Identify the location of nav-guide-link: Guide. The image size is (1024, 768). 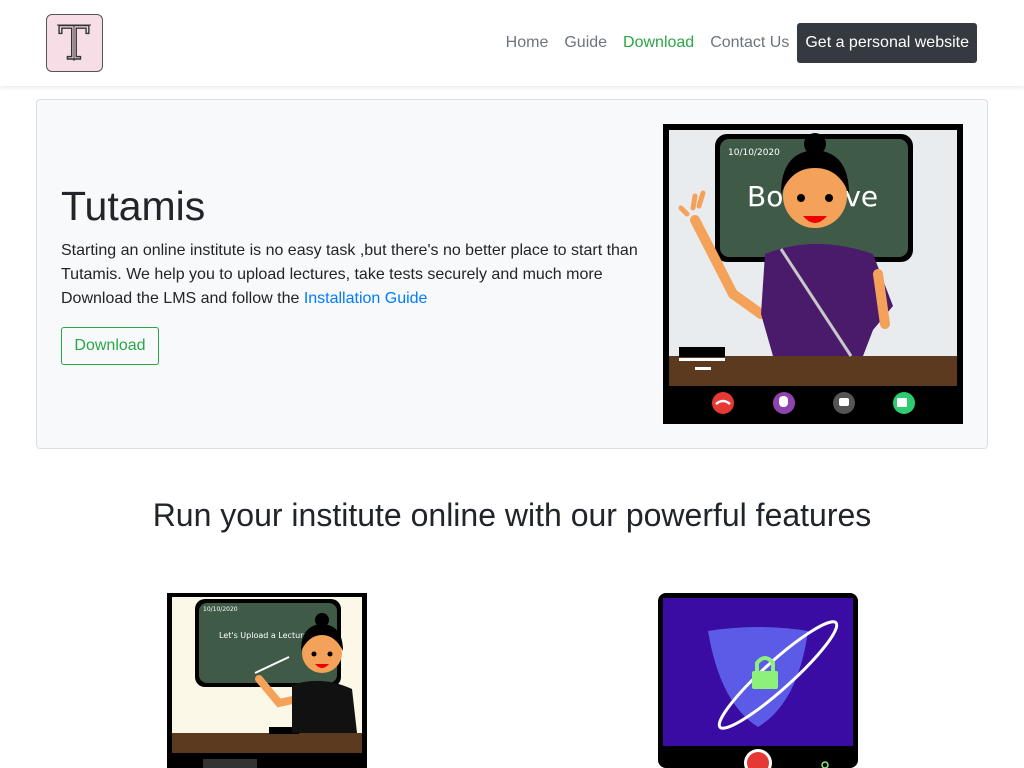
(585, 43).